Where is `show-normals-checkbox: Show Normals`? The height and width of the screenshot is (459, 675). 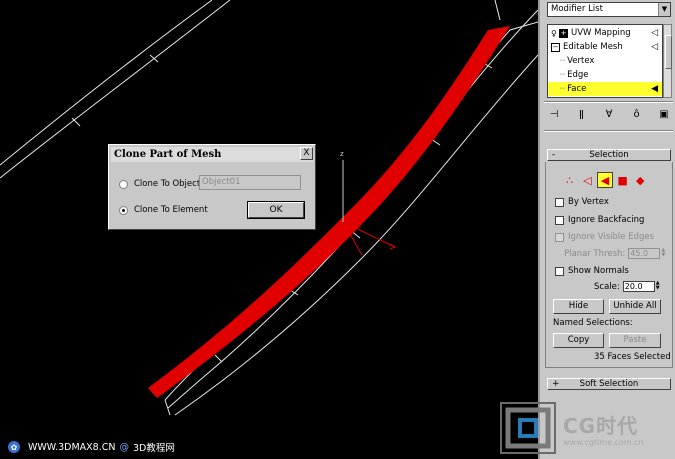
show-normals-checkbox: Show Normals is located at coordinates (592, 271).